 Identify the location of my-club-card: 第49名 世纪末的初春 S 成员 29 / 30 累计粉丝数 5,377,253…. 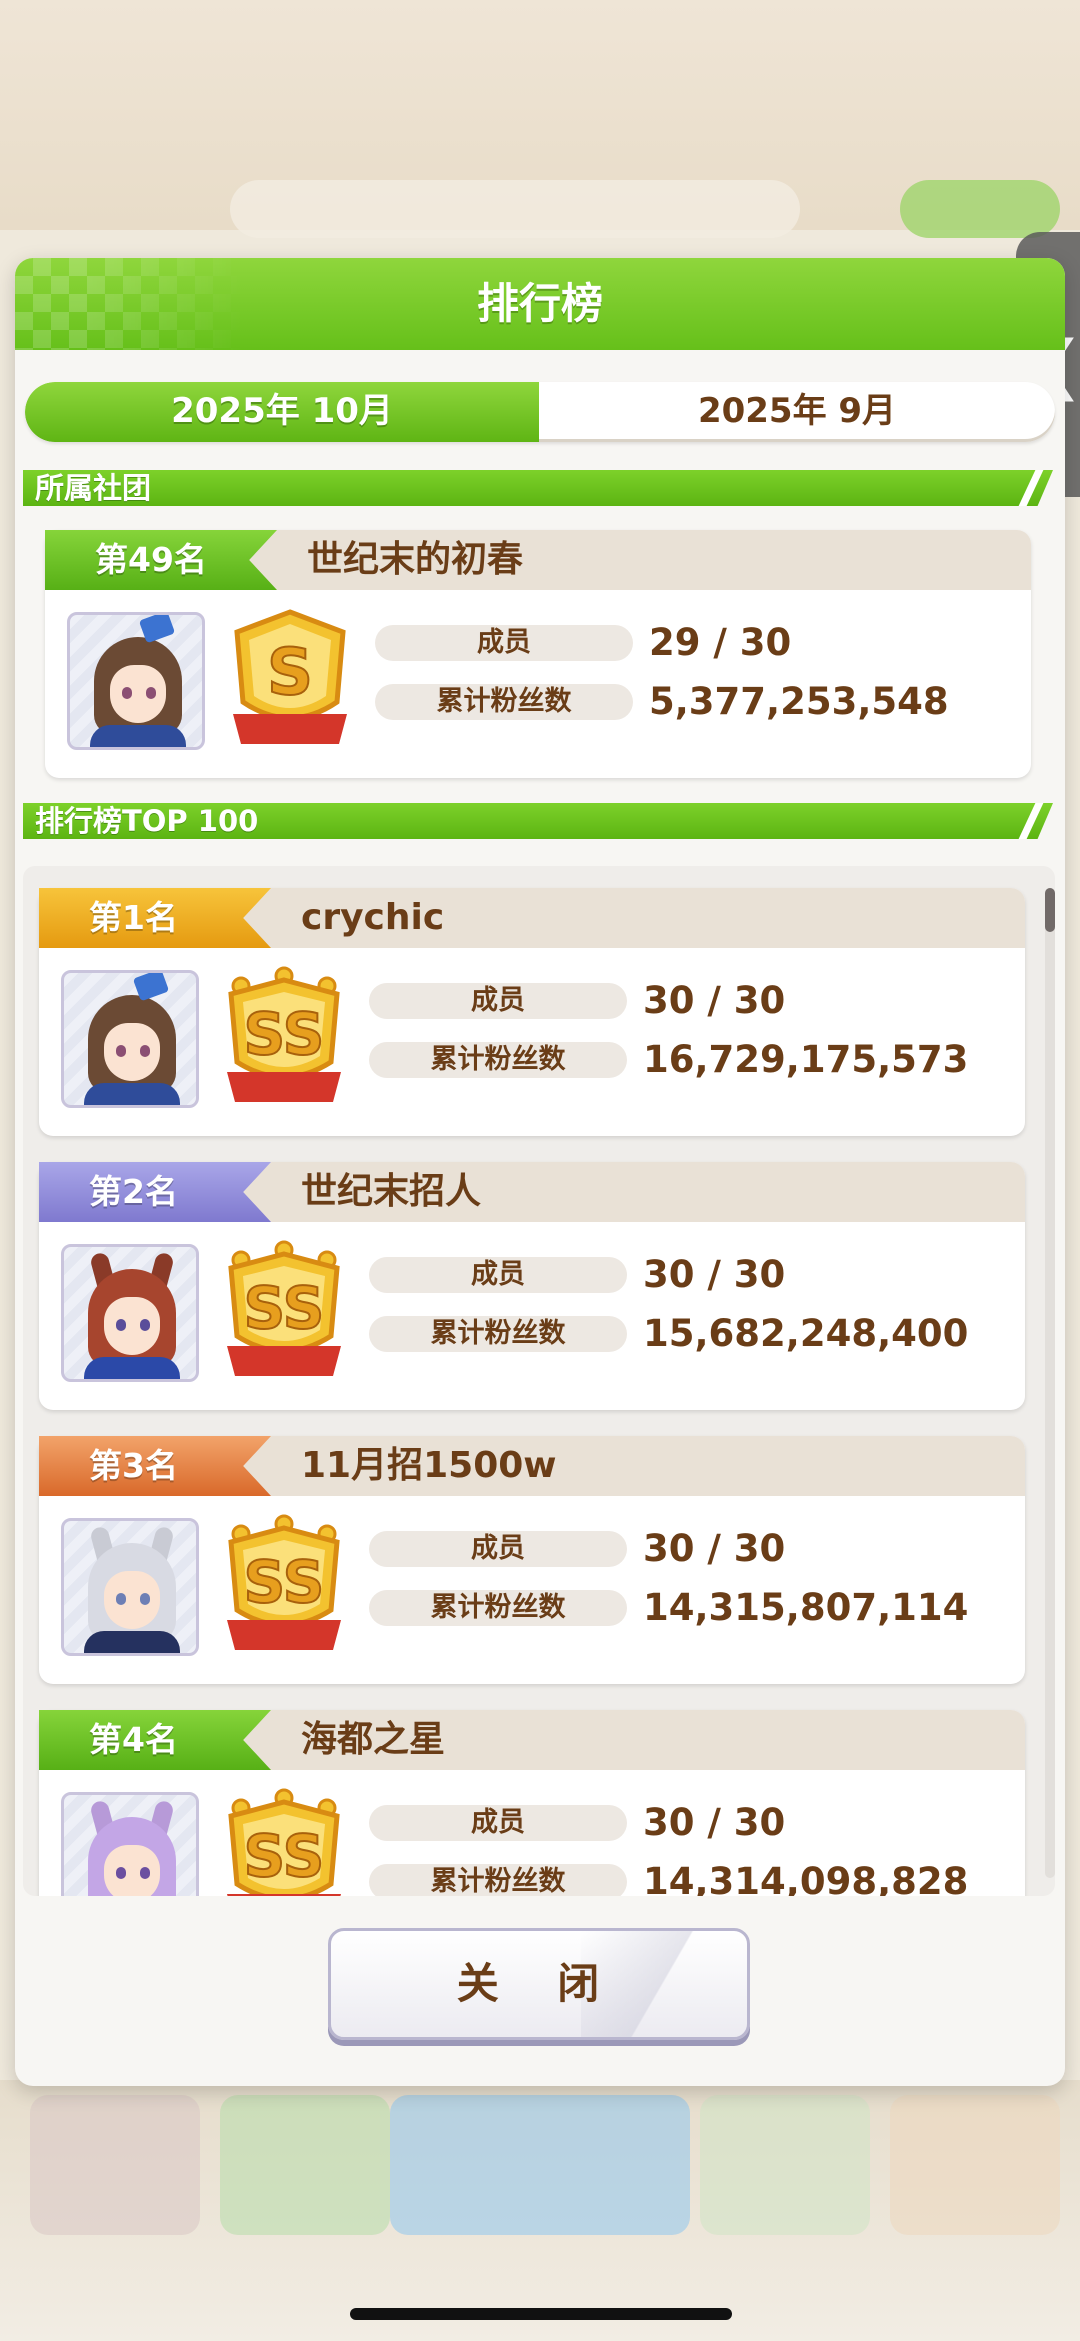
(538, 654).